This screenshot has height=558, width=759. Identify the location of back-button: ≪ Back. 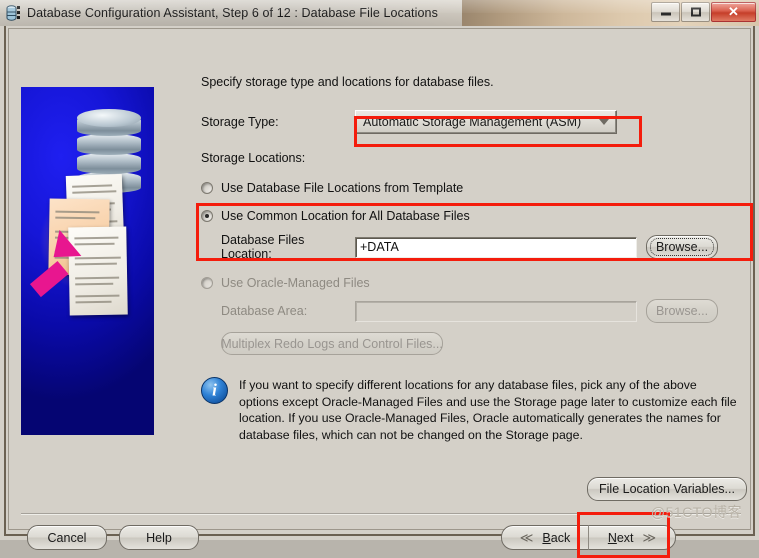
(545, 537).